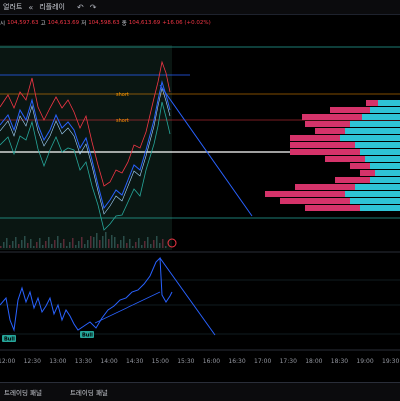 This screenshot has width=400, height=401. What do you see at coordinates (84, 24) in the screenshot?
I see `low-label: 저` at bounding box center [84, 24].